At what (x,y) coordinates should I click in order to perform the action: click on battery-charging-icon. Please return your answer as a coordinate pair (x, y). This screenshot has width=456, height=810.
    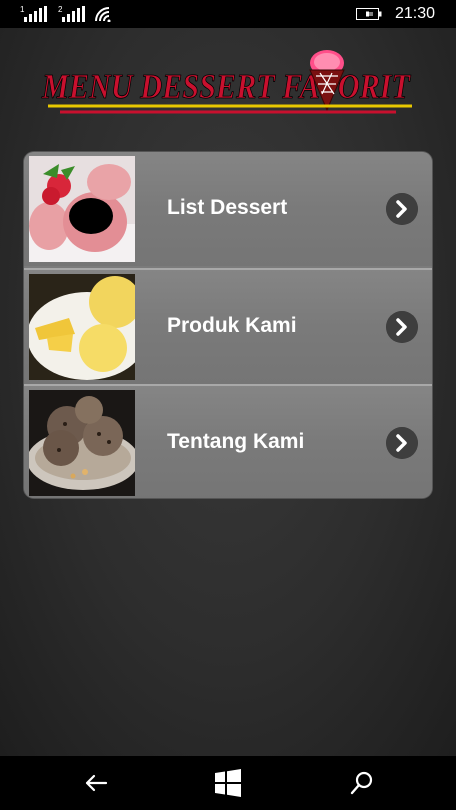
    Looking at the image, I should click on (369, 14).